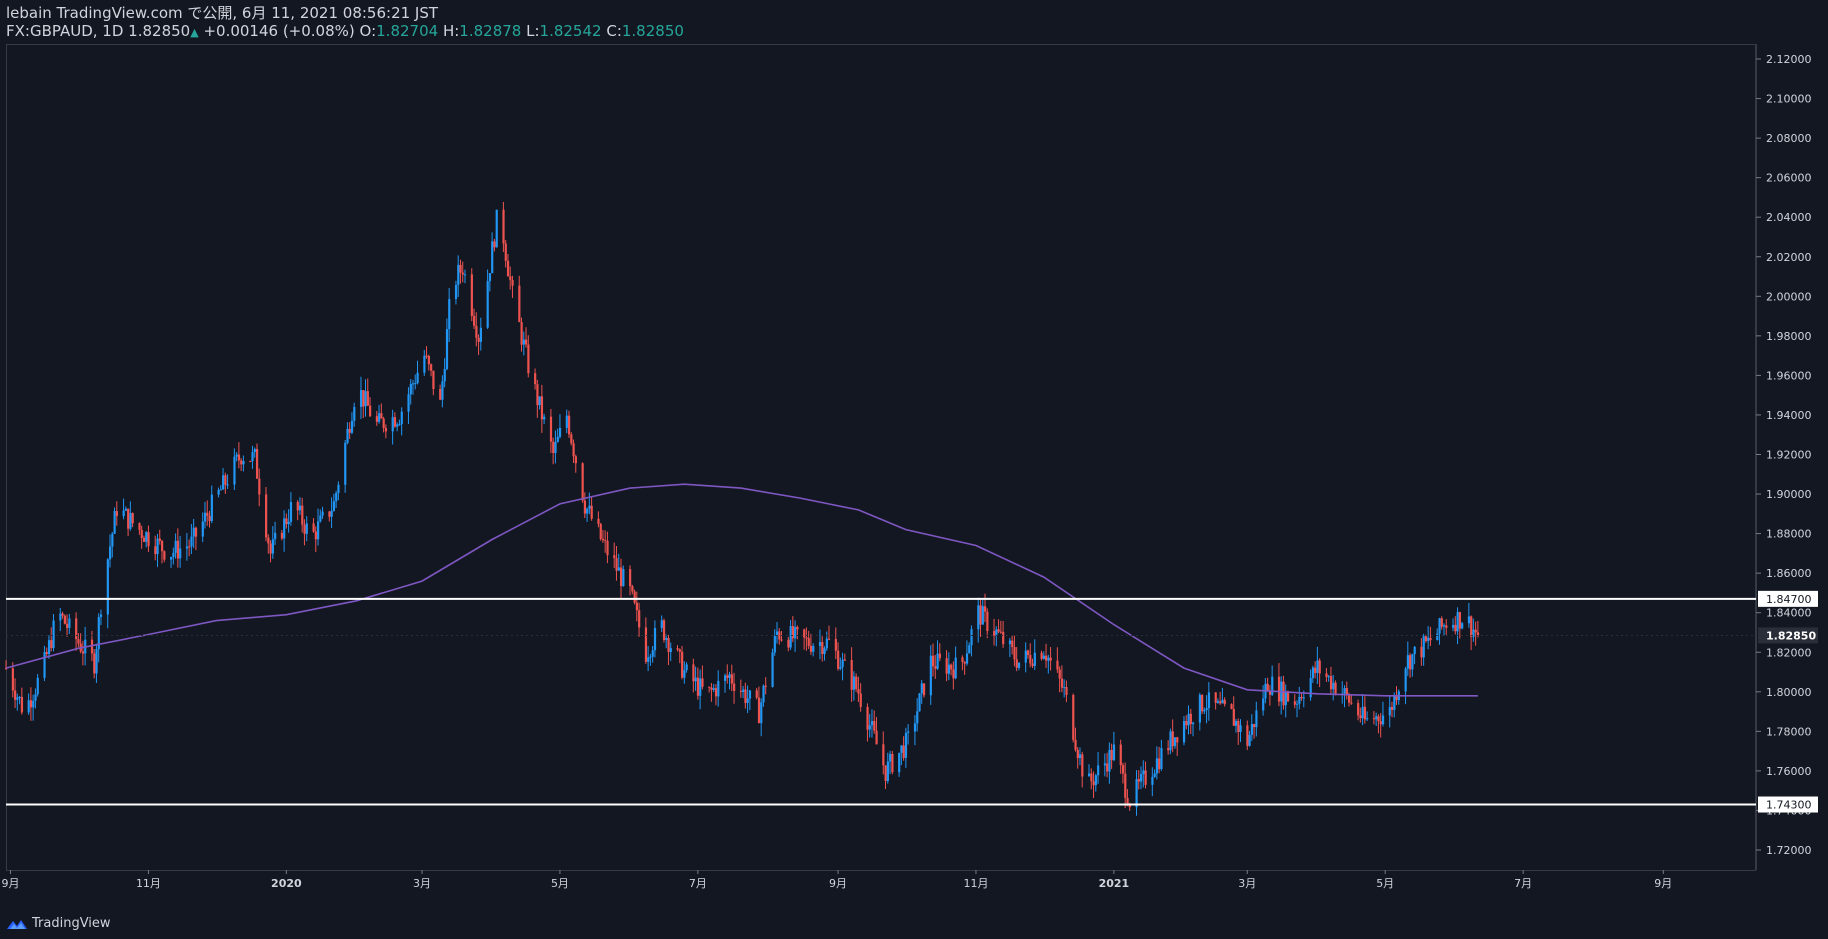  What do you see at coordinates (1114, 883) in the screenshot?
I see `x-tick-label: 2021` at bounding box center [1114, 883].